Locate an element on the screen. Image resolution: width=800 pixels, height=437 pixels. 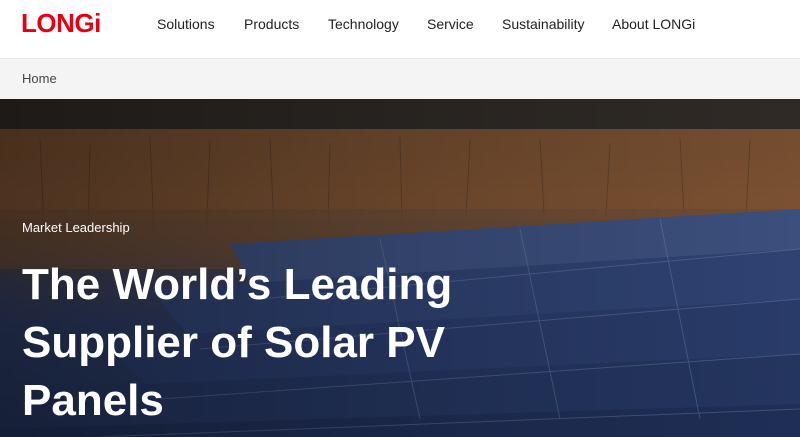
hero-eyebrow: Market Leadership is located at coordinates (76, 227).